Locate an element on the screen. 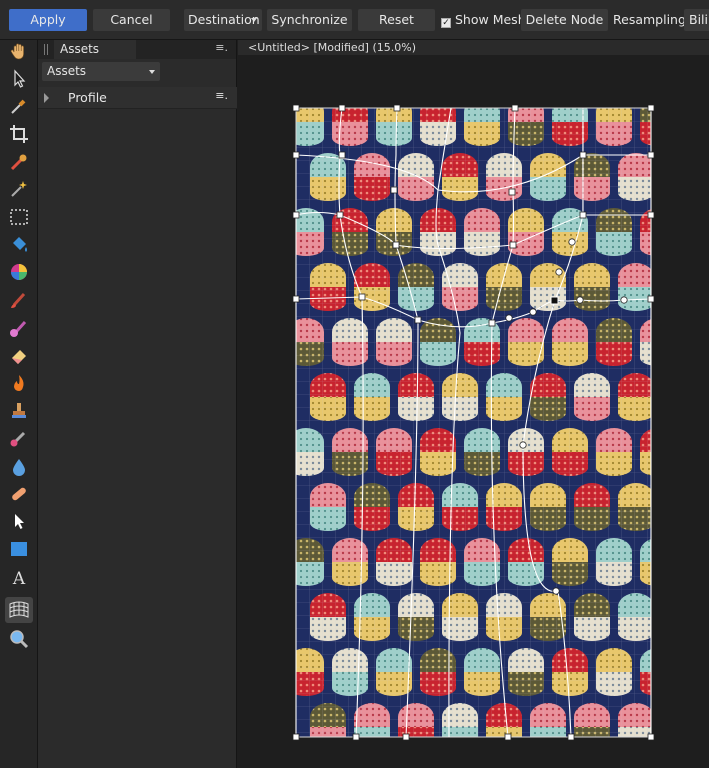 Image resolution: width=709 pixels, height=768 pixels. flood-fill-icon is located at coordinates (19, 245).